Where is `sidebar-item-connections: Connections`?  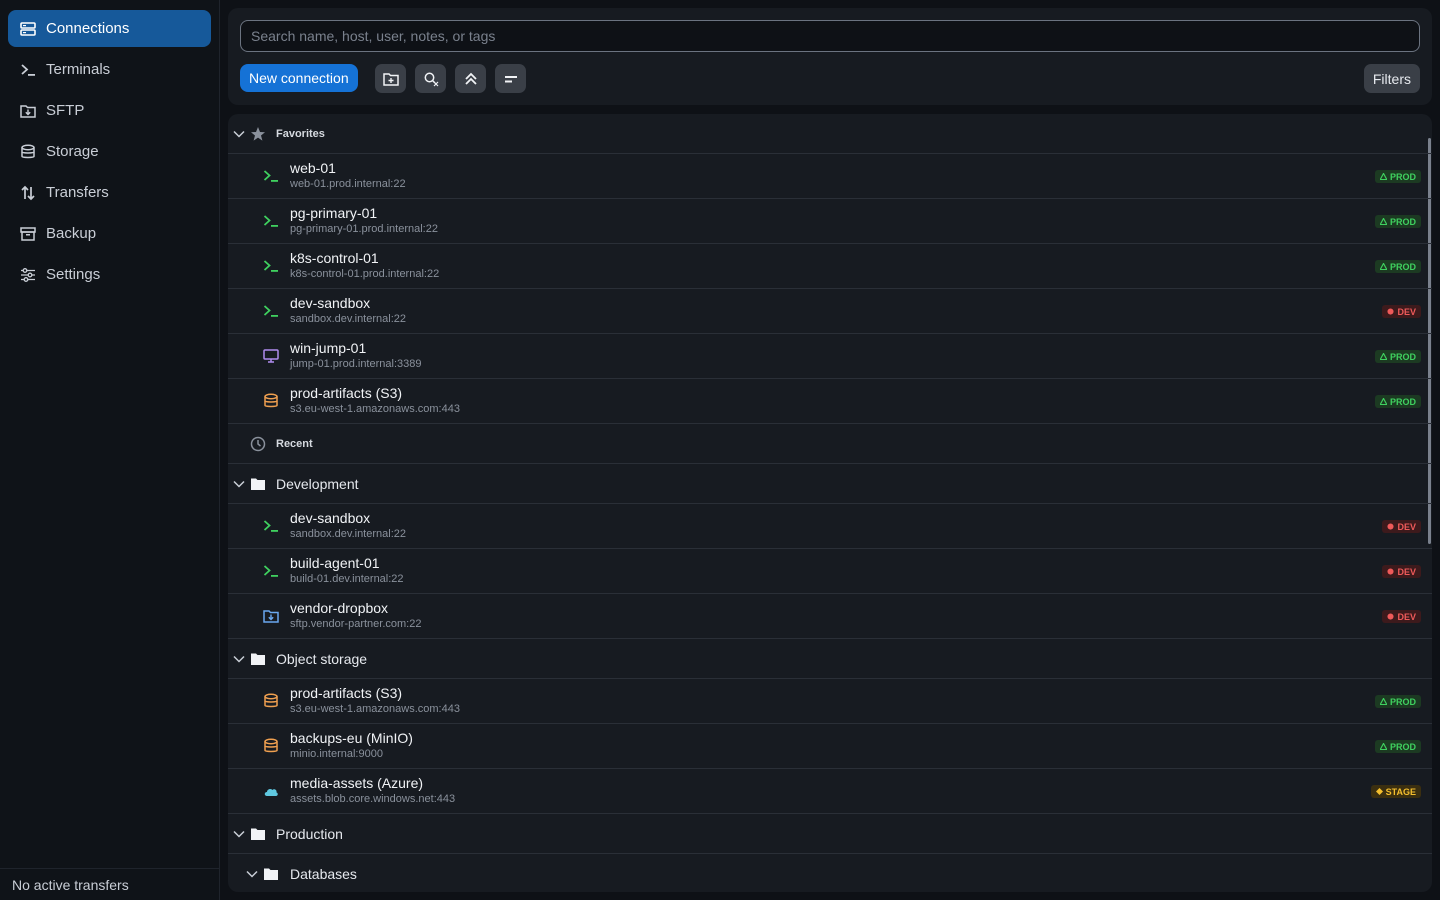
sidebar-item-connections: Connections is located at coordinates (109, 28).